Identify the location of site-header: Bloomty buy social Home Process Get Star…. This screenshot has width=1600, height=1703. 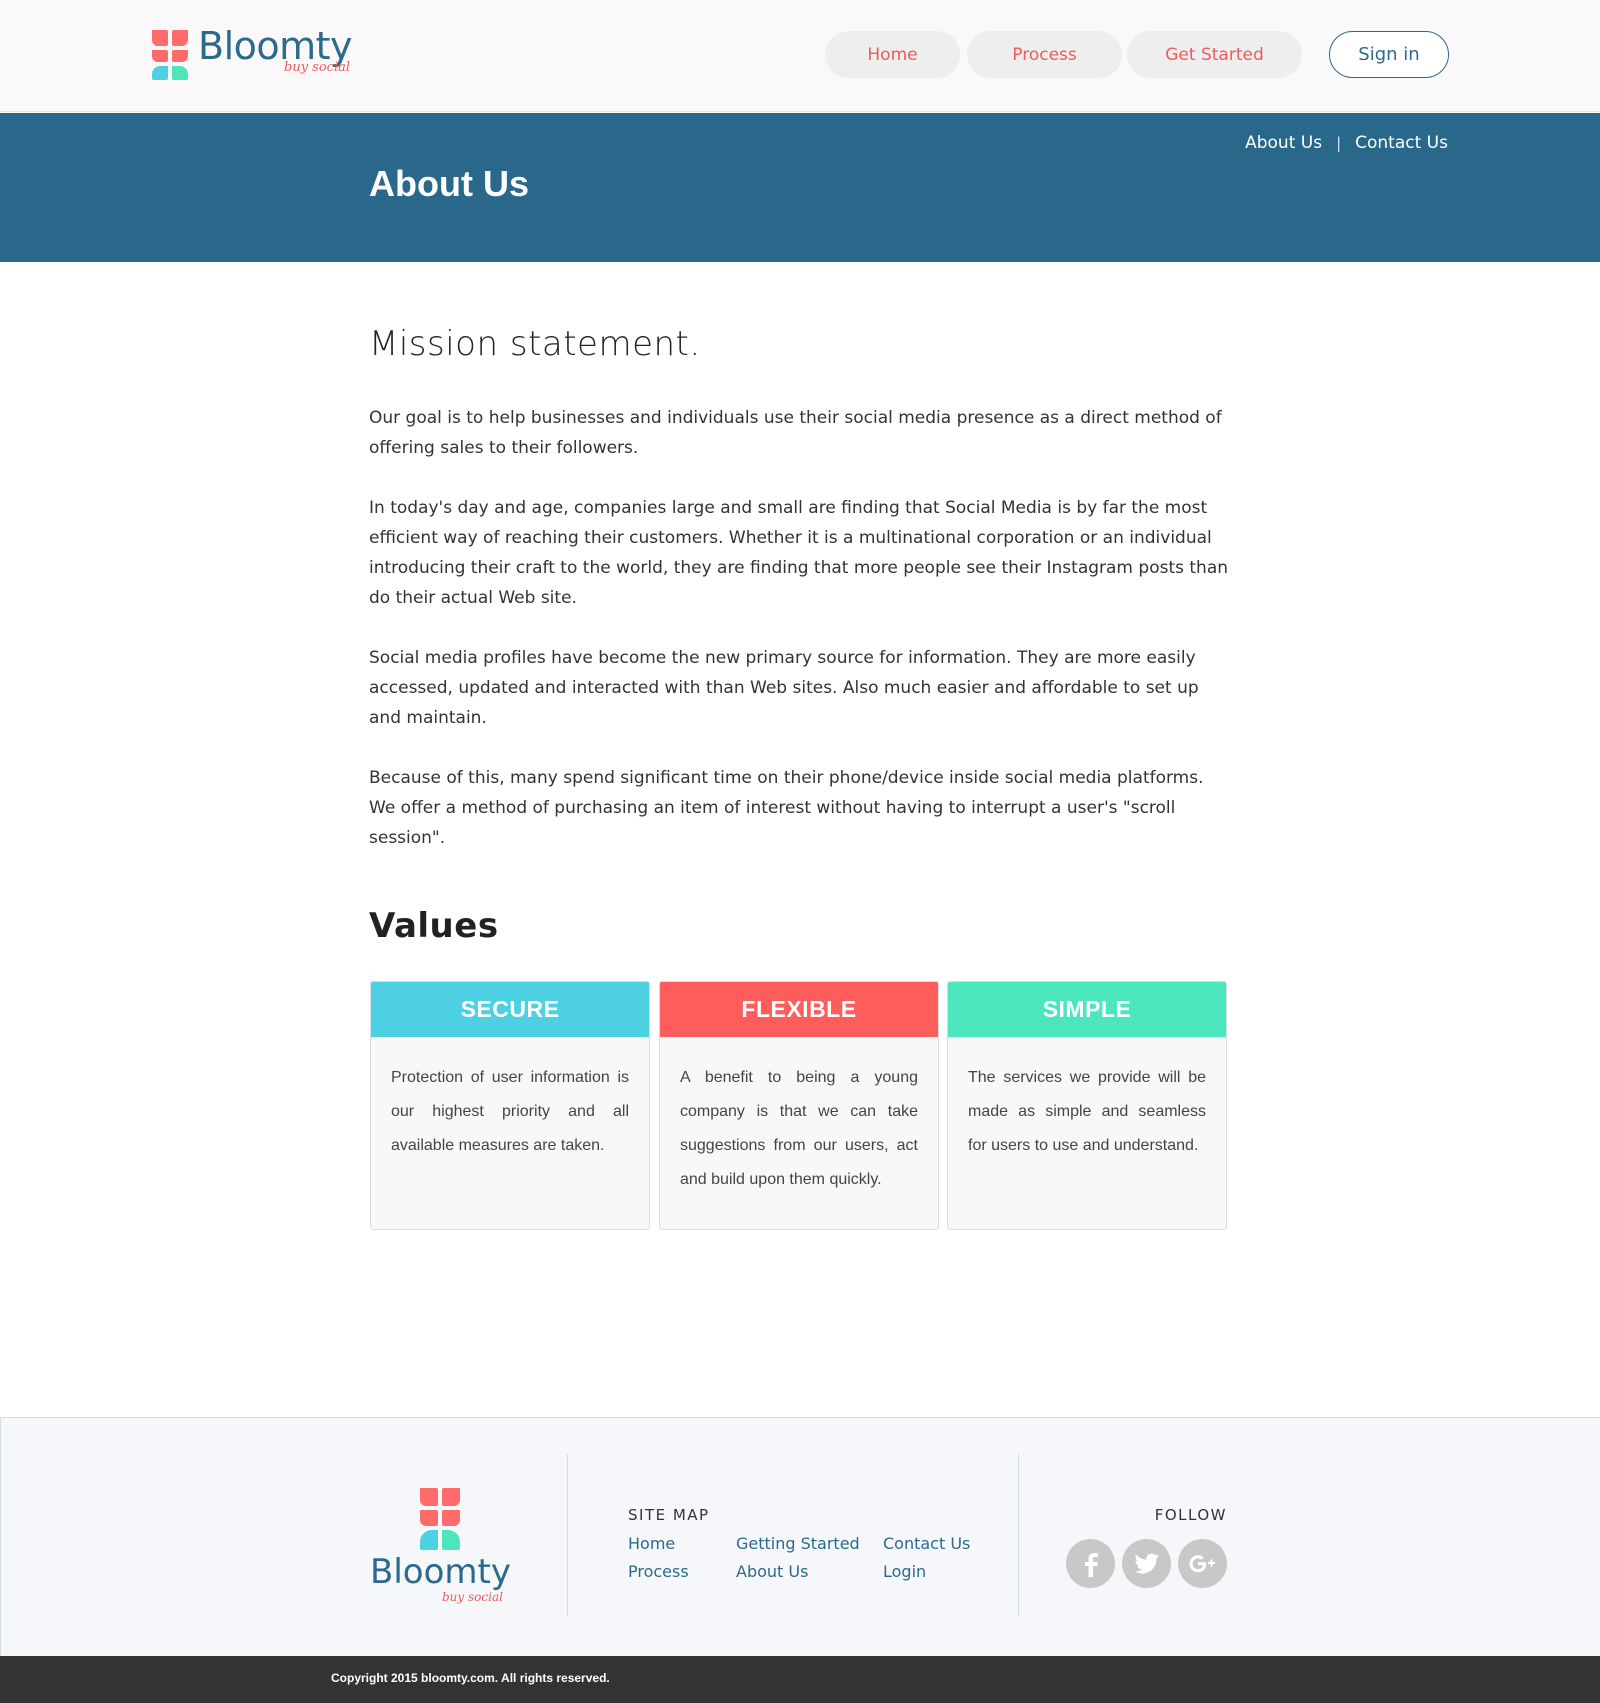
(800, 56).